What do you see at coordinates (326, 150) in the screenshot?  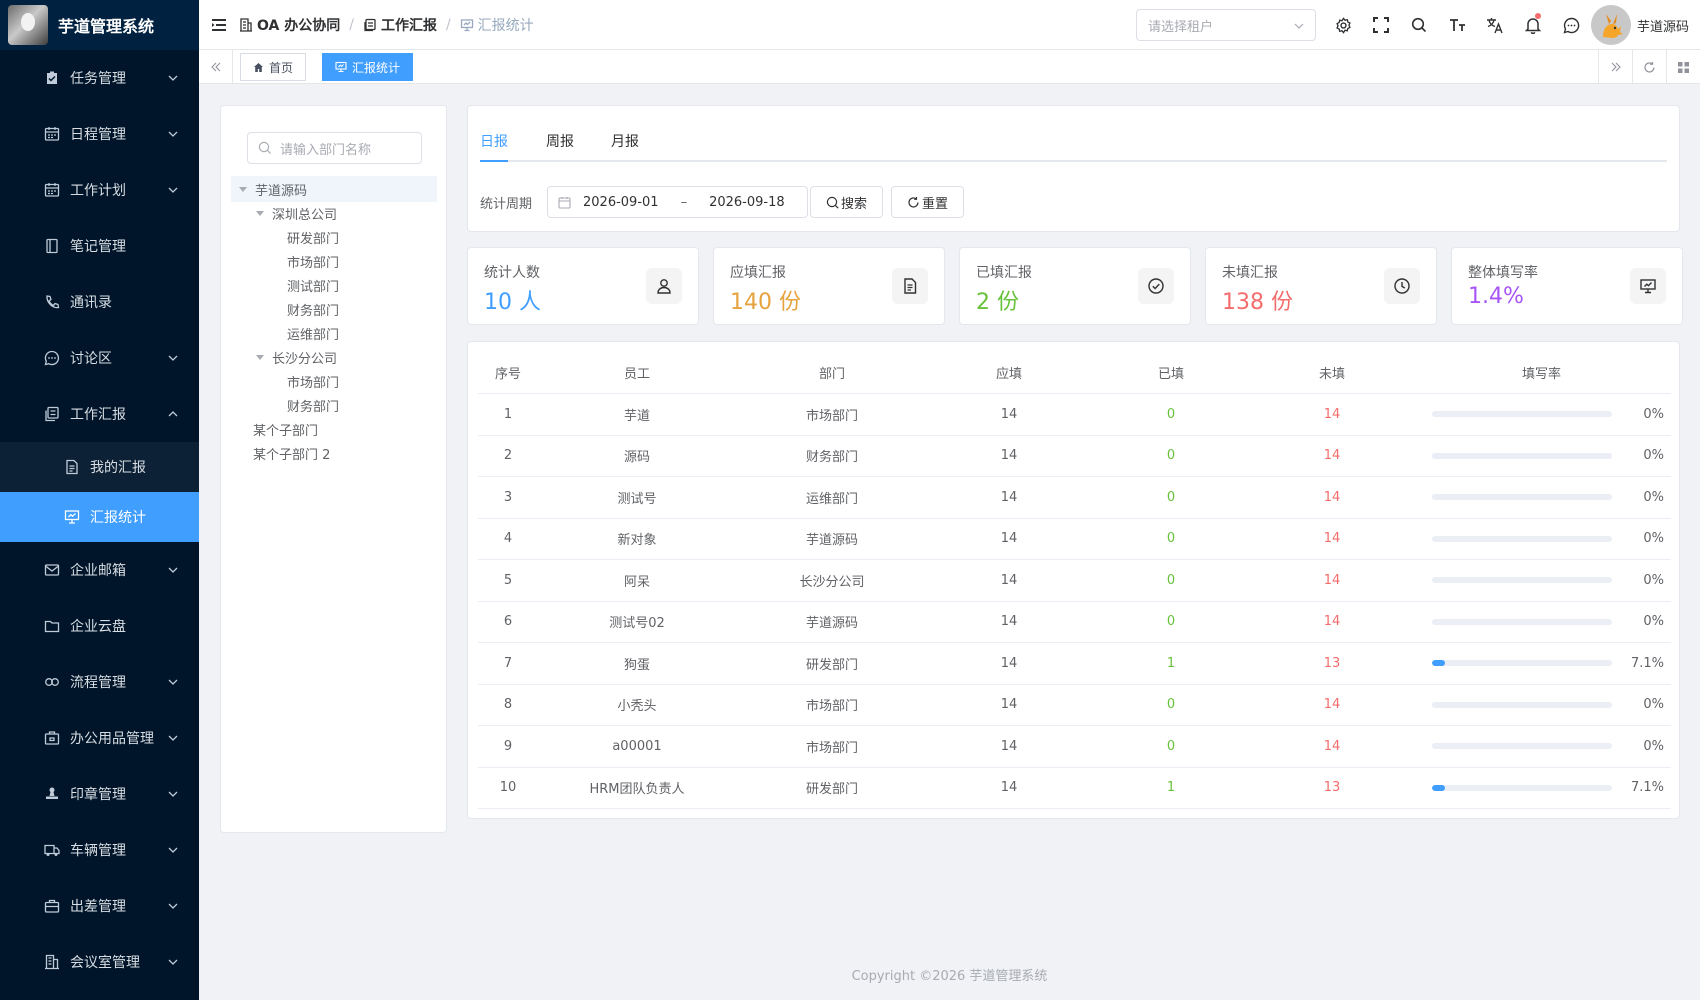 I see `dept-search-placeholder: 请输入部门名称` at bounding box center [326, 150].